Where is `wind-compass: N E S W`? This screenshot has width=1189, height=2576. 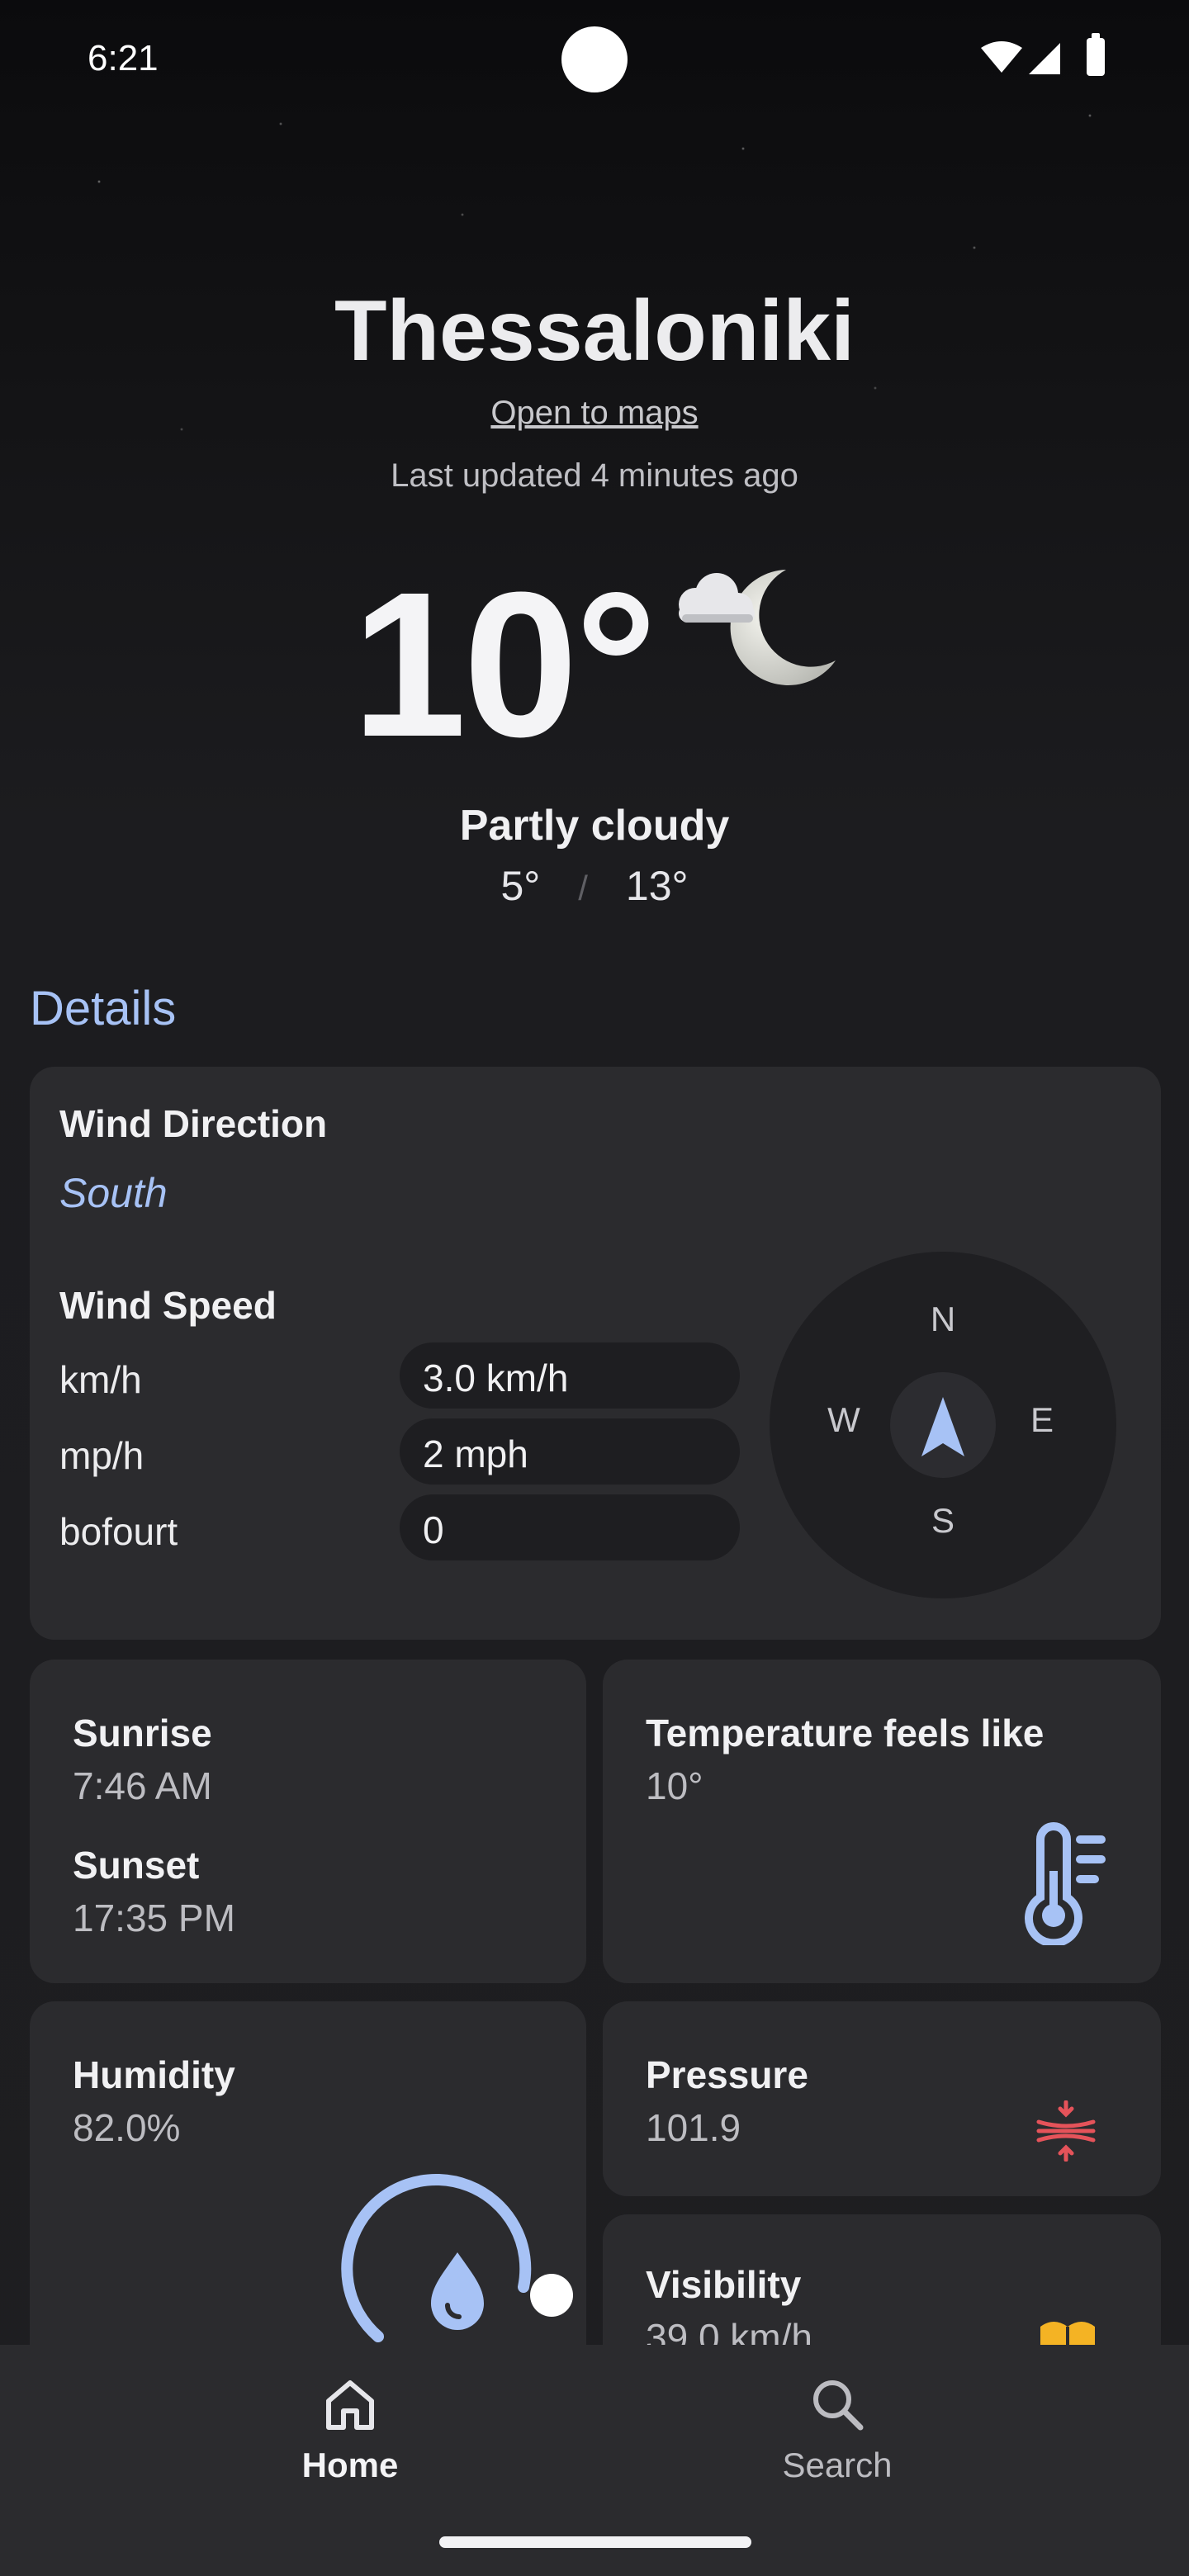 wind-compass: N E S W is located at coordinates (943, 1425).